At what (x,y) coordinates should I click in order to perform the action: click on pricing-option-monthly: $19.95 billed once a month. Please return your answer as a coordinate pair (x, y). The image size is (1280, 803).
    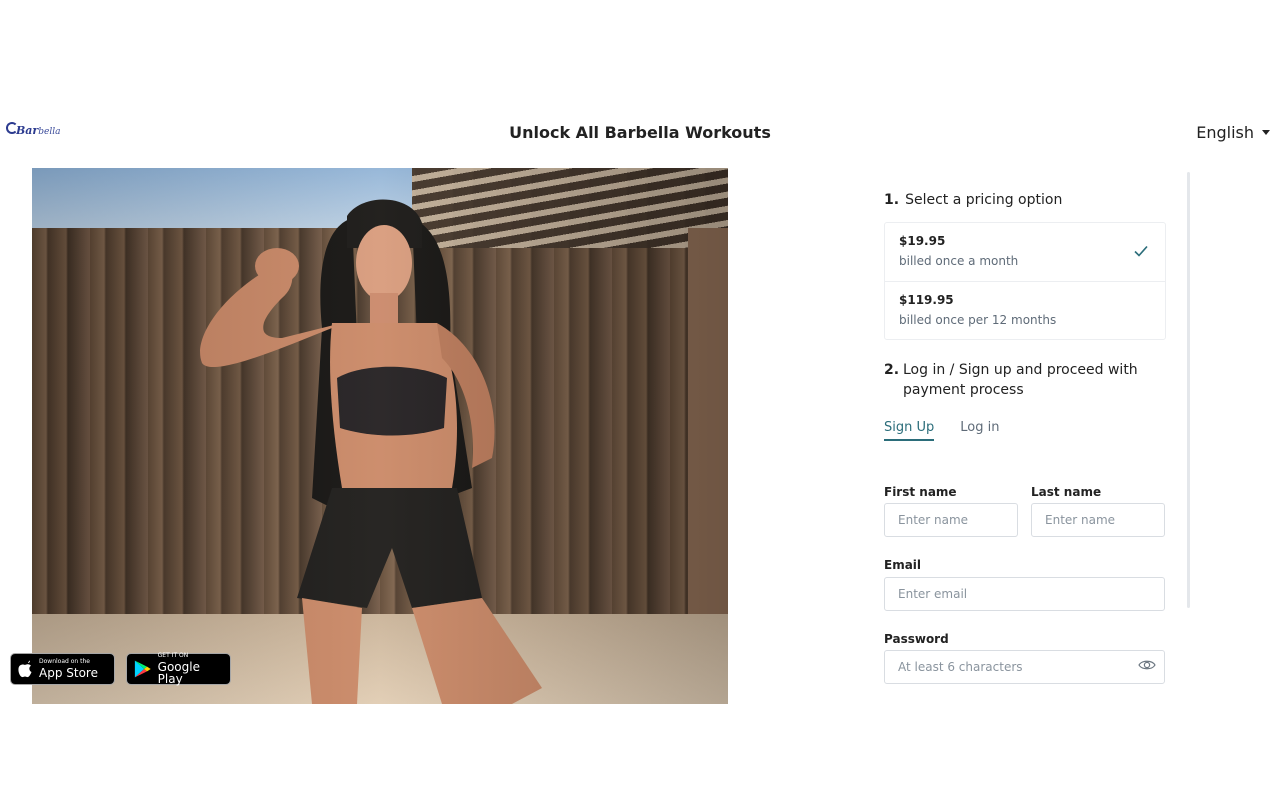
    Looking at the image, I should click on (1025, 252).